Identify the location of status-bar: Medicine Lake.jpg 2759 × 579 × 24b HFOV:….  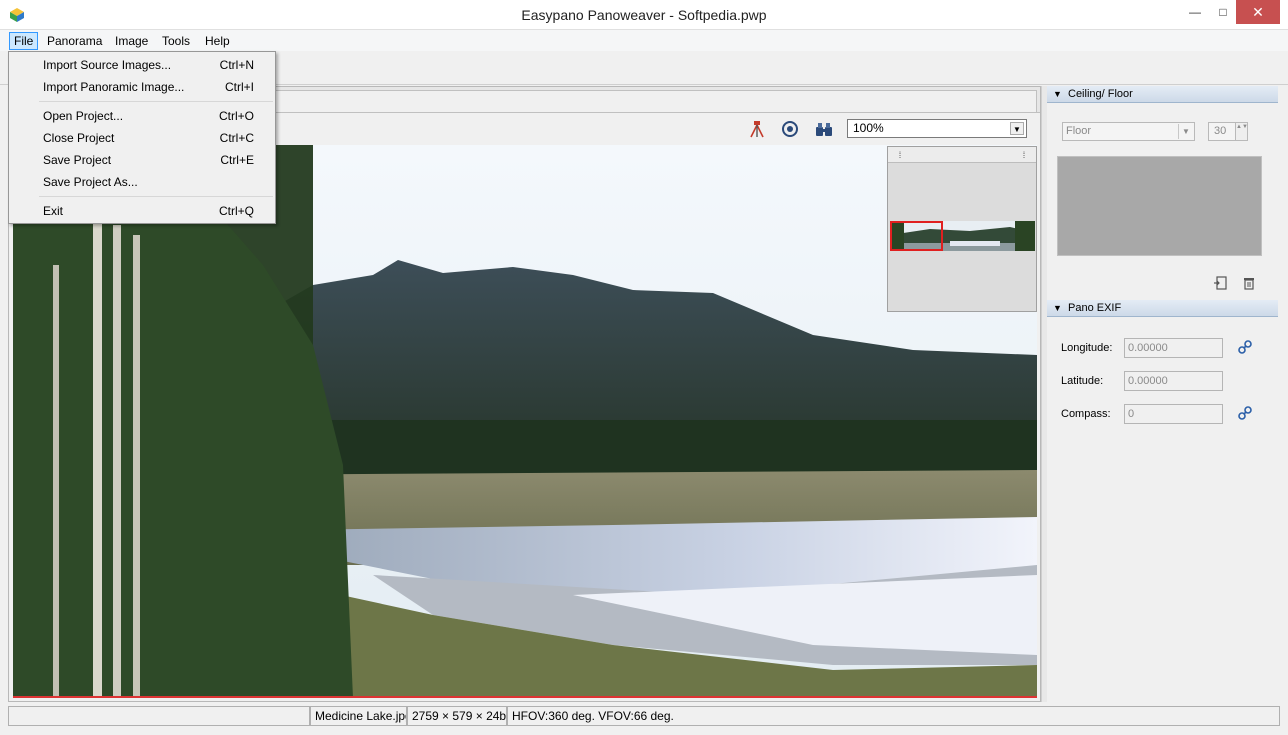
(644, 719).